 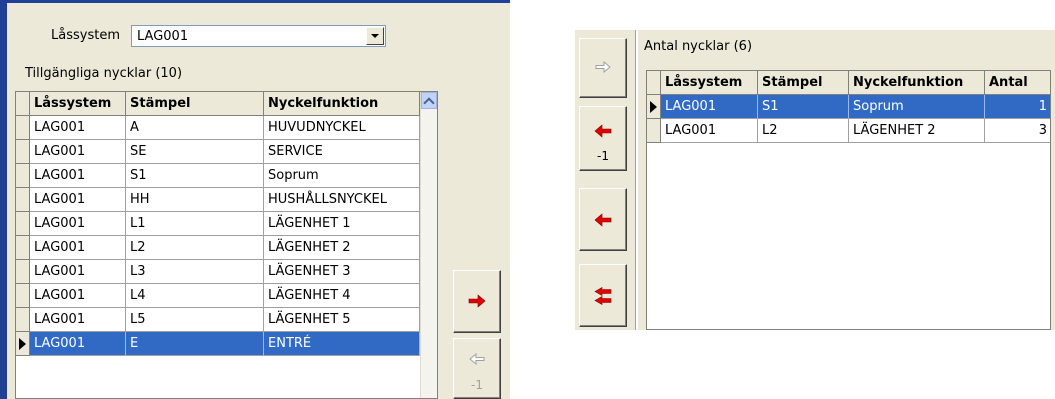 I want to click on cell-stamp: E, so click(x=195, y=344).